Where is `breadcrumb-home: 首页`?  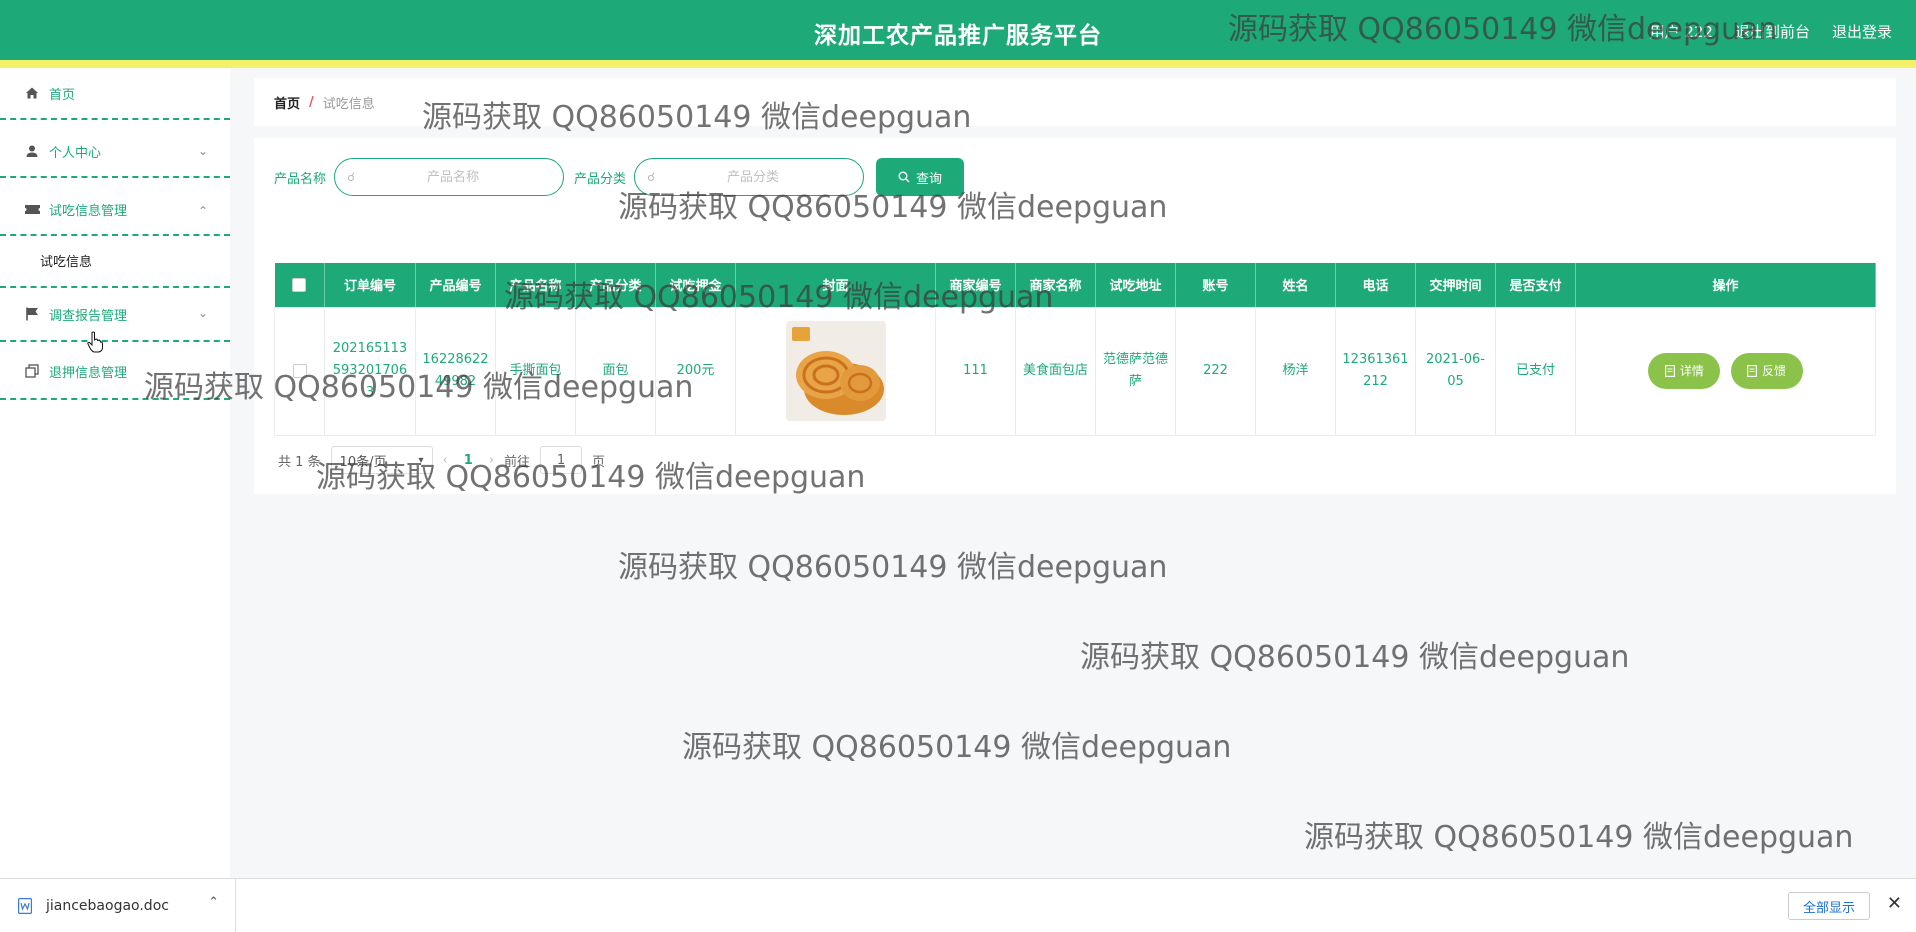
breadcrumb-home: 首页 is located at coordinates (287, 102).